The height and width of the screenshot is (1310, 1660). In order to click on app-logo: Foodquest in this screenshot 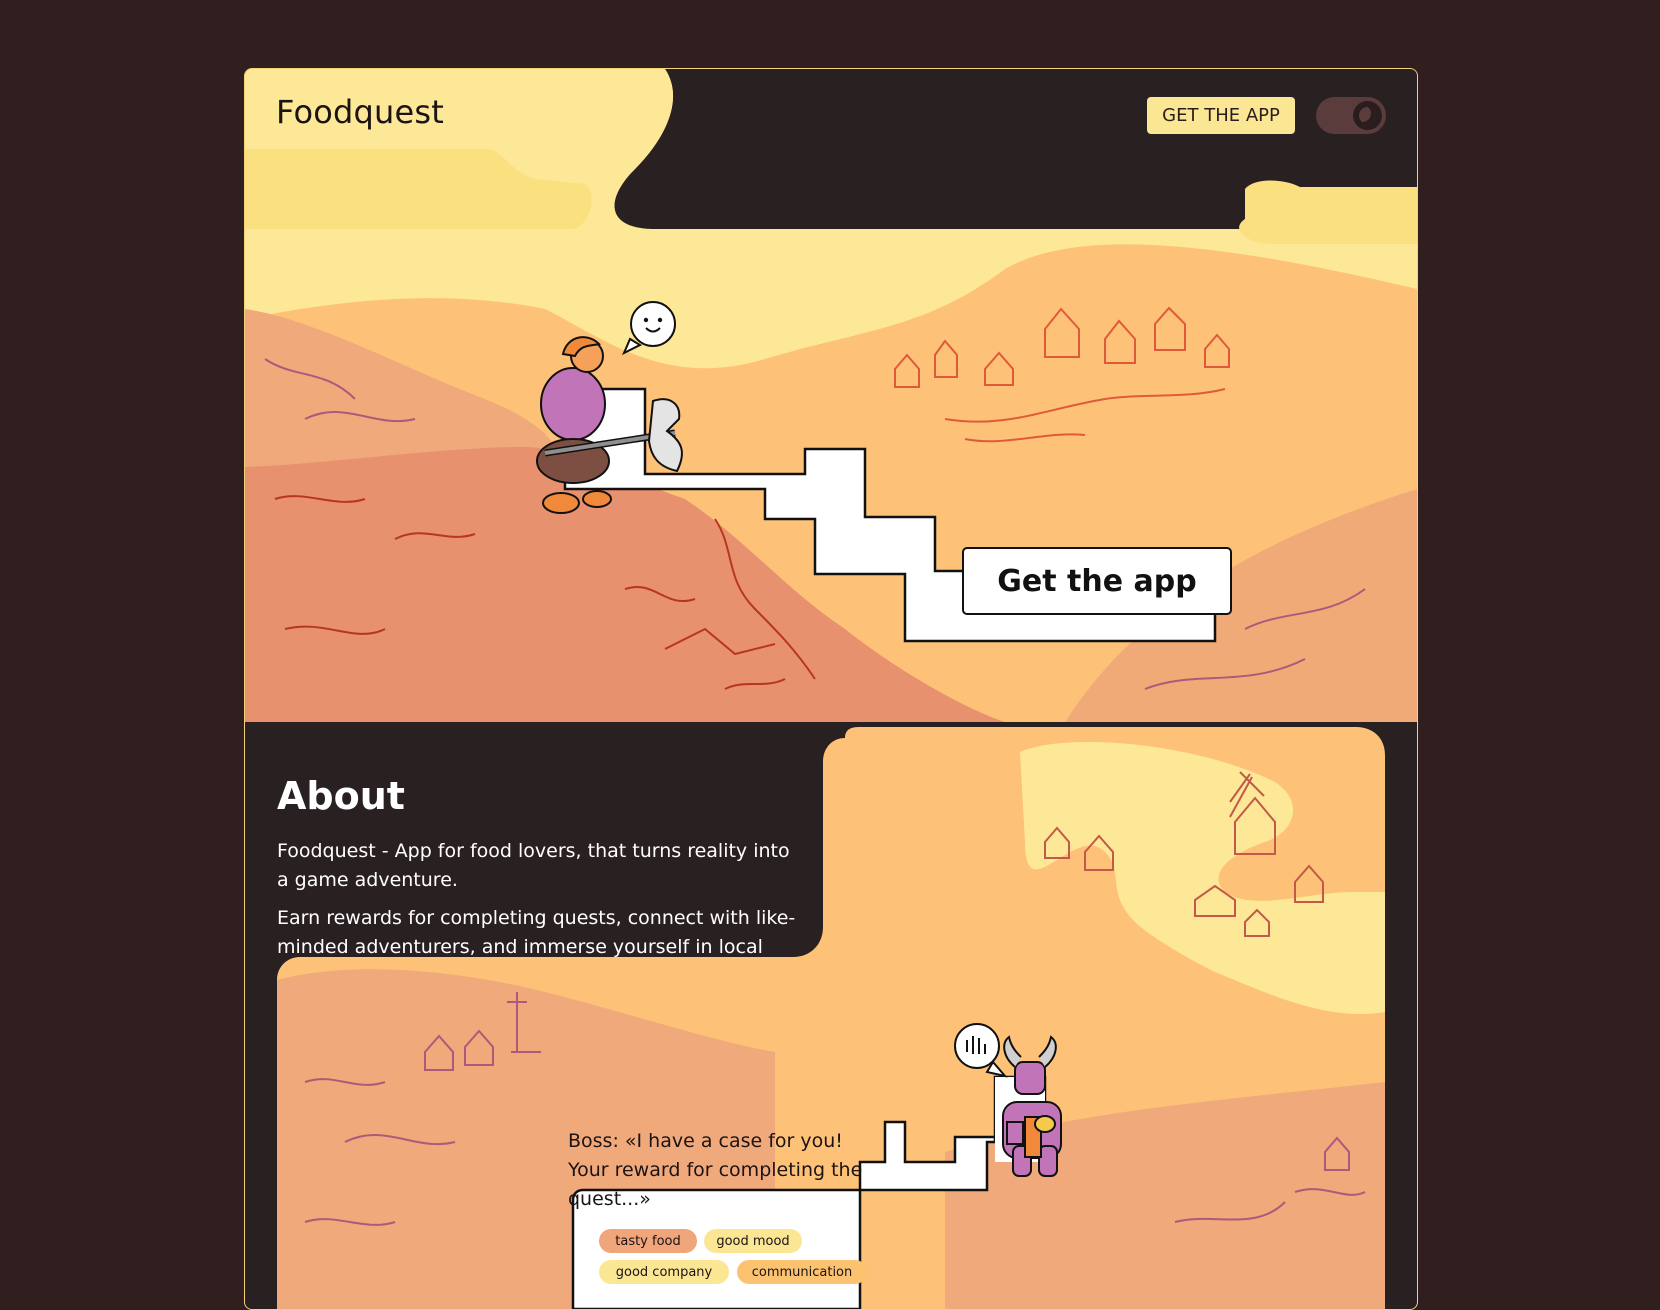, I will do `click(360, 112)`.